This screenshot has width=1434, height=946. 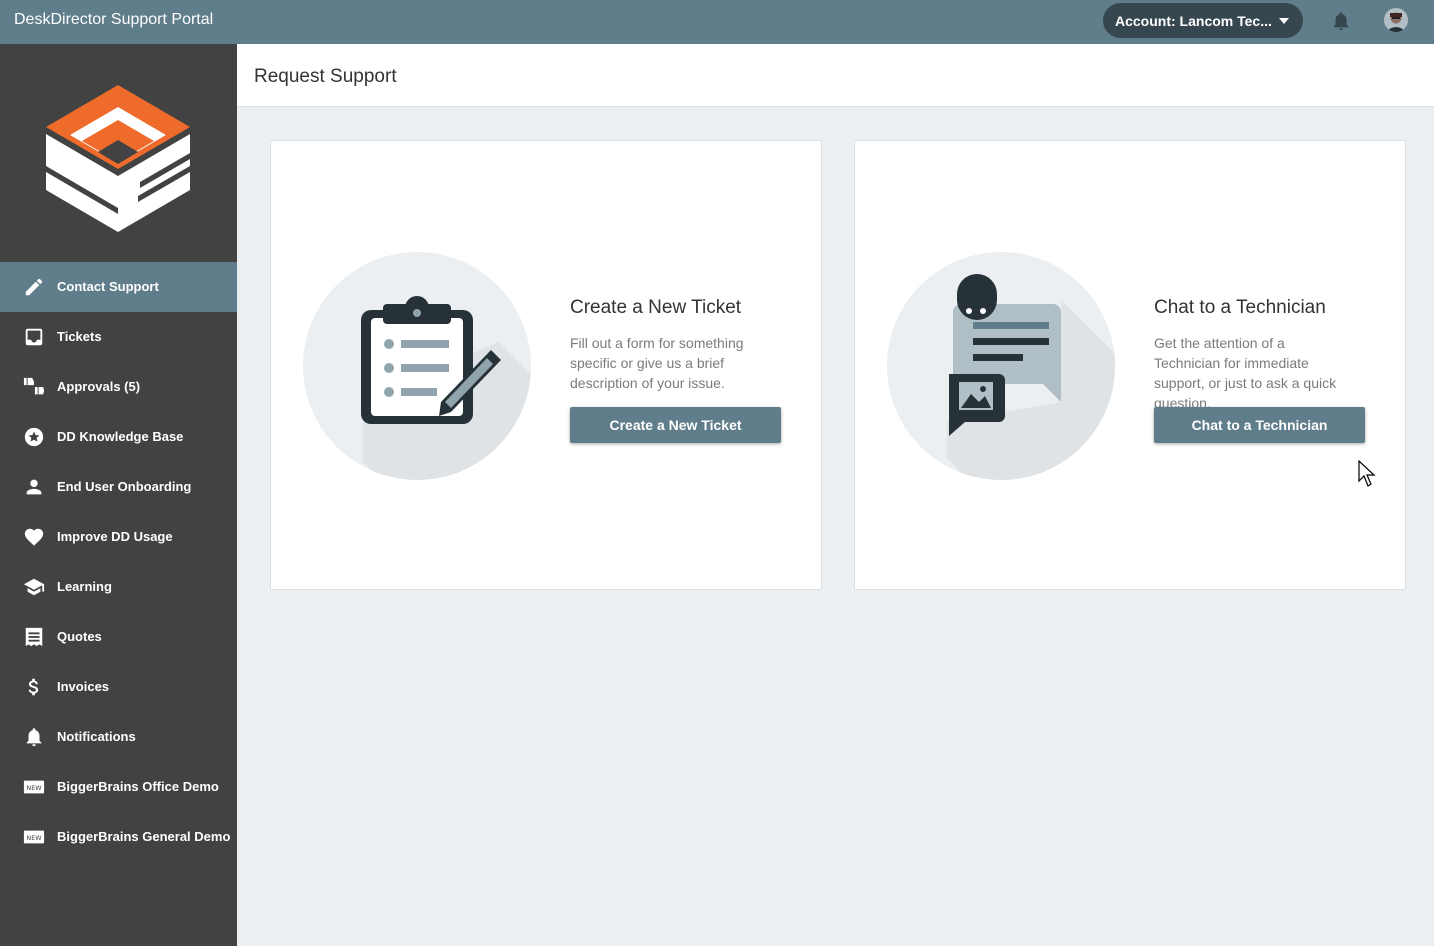 What do you see at coordinates (1001, 366) in the screenshot?
I see `chat-icon` at bounding box center [1001, 366].